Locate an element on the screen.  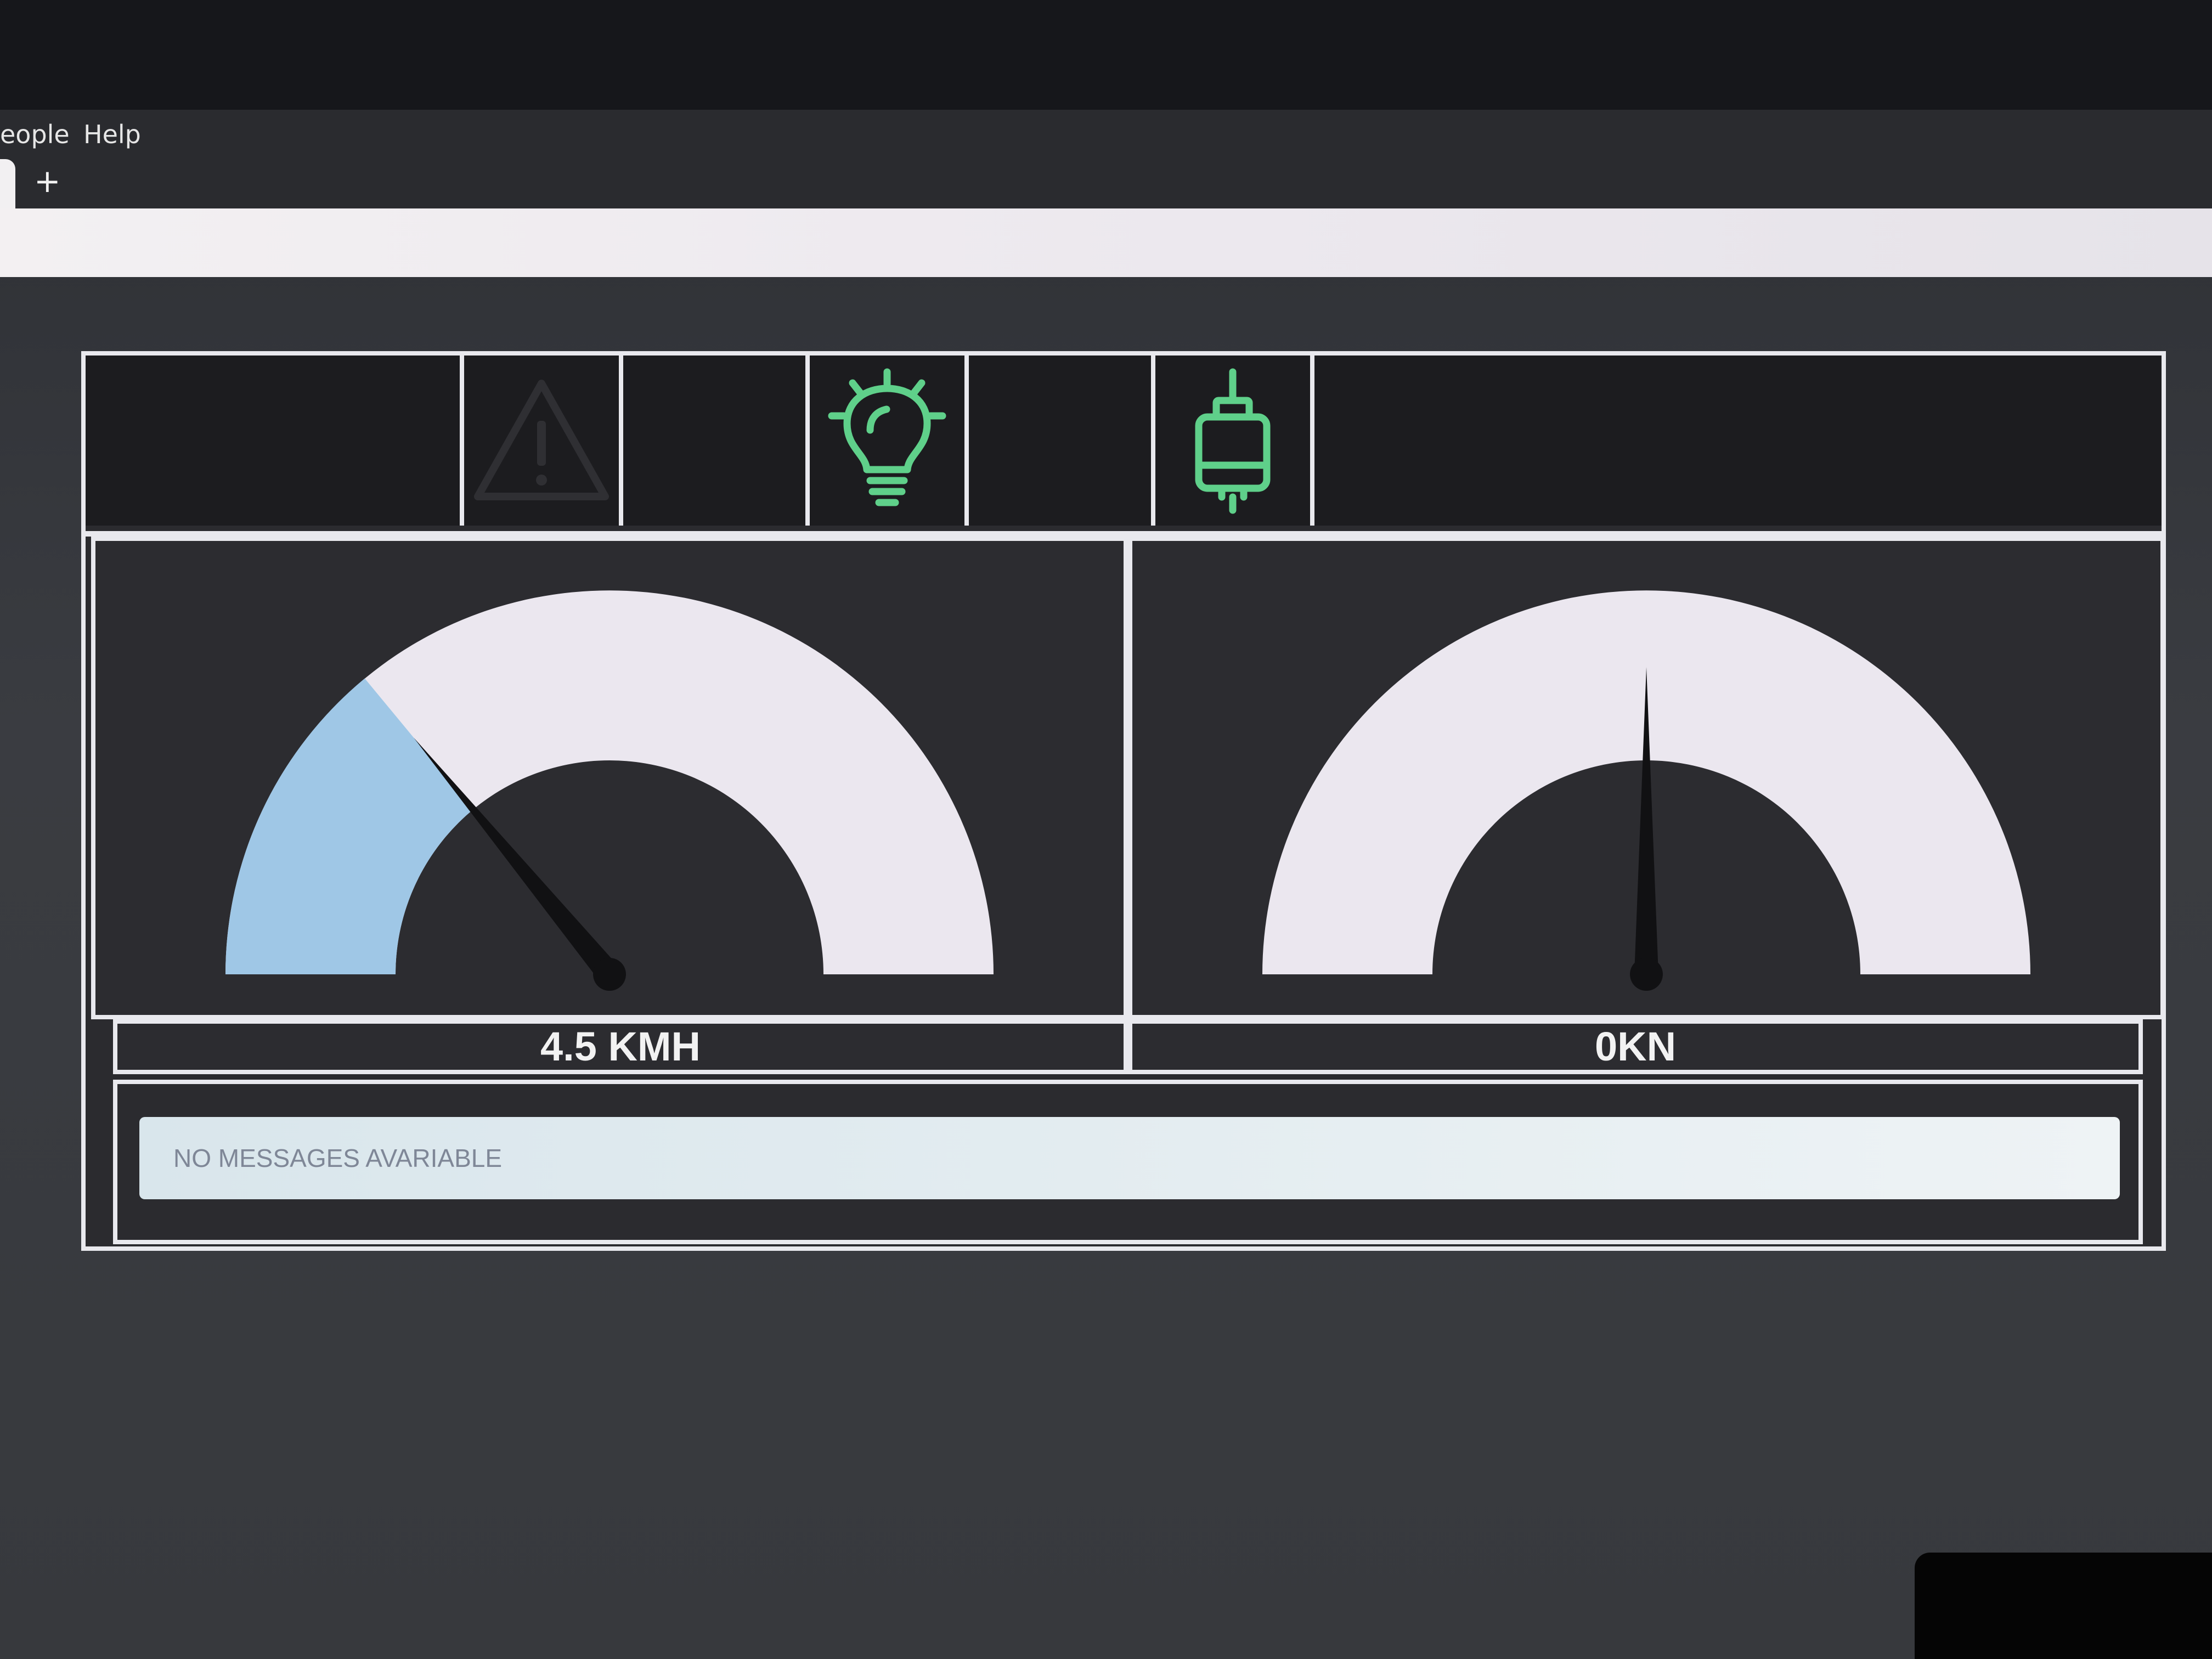
menu-bar: eople Help is located at coordinates (1106, 134).